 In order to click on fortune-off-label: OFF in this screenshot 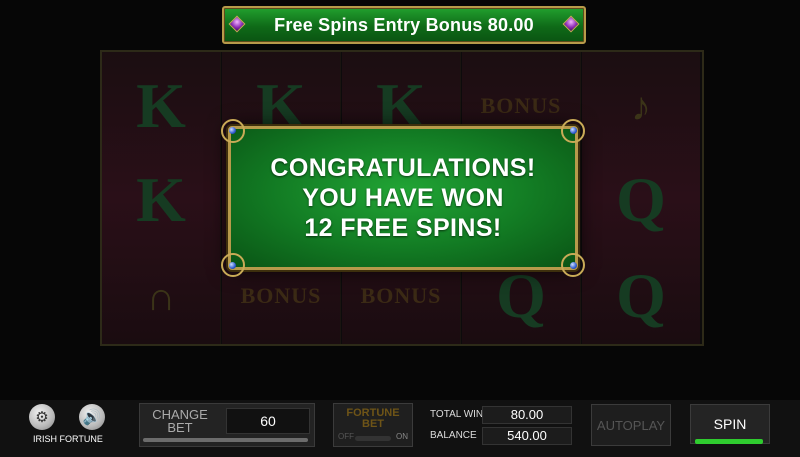, I will do `click(346, 436)`.